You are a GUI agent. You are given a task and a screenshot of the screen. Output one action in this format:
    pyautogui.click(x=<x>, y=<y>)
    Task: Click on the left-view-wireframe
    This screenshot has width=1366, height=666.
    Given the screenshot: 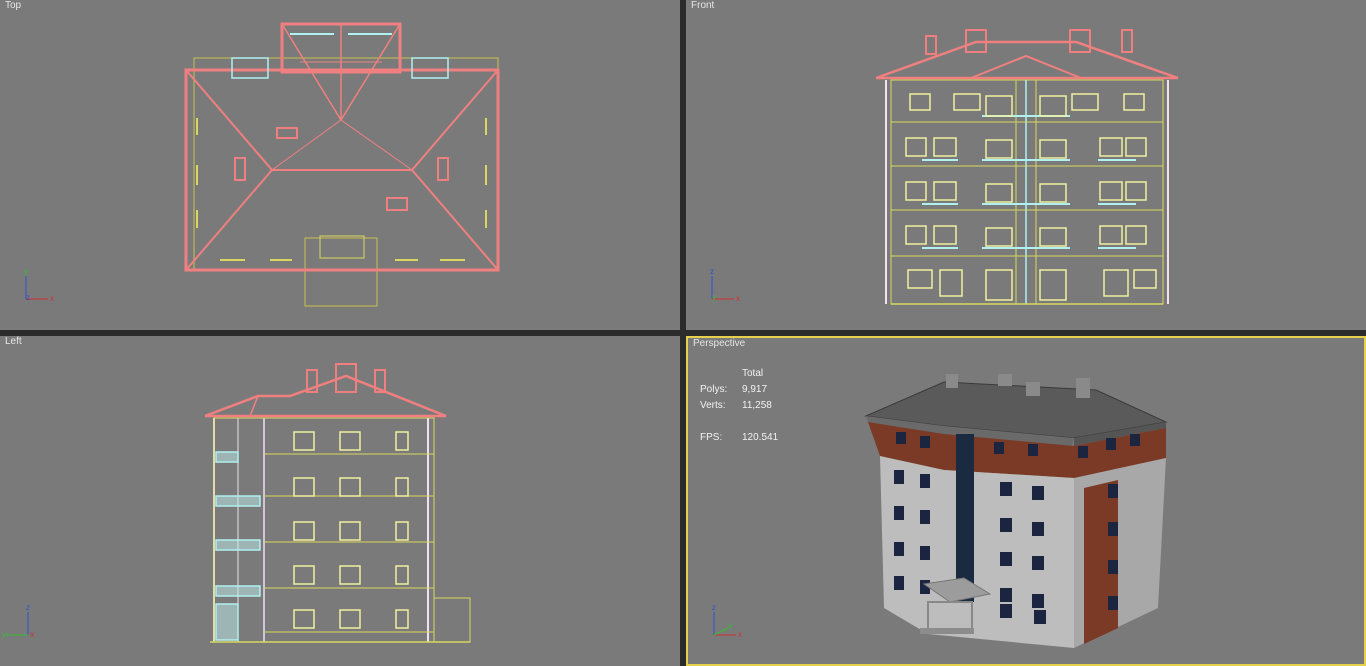 What is the action you would take?
    pyautogui.click(x=337, y=503)
    